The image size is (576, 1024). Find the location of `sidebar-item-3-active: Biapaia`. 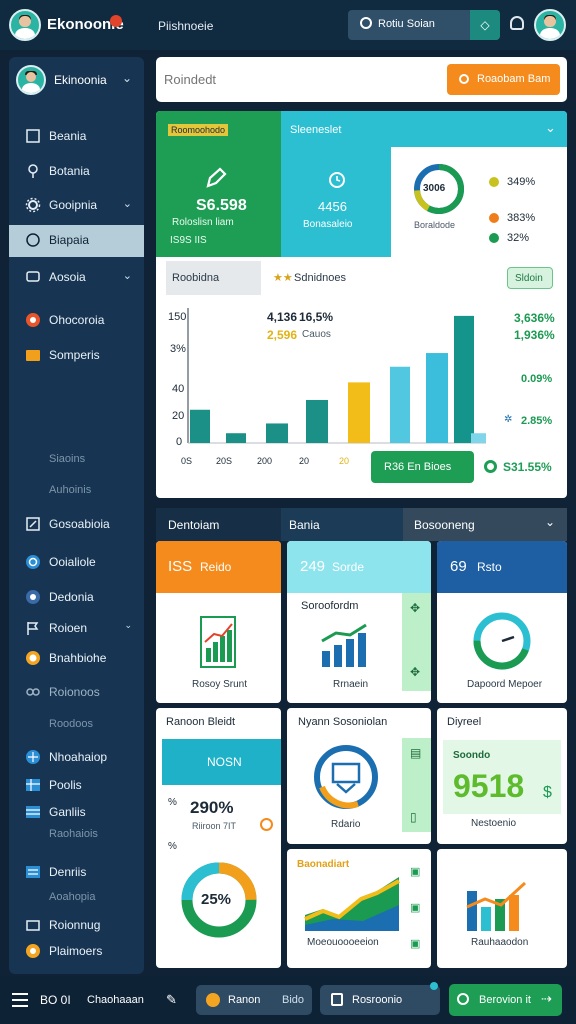

sidebar-item-3-active: Biapaia is located at coordinates (76, 241).